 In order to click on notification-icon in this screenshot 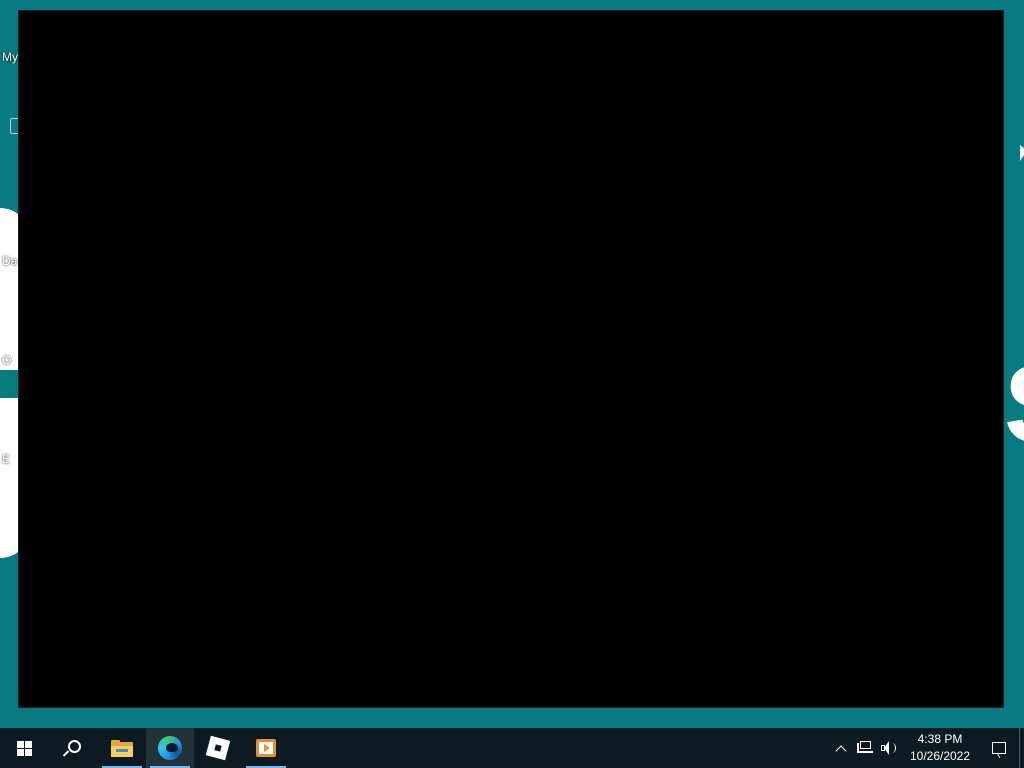, I will do `click(999, 748)`.